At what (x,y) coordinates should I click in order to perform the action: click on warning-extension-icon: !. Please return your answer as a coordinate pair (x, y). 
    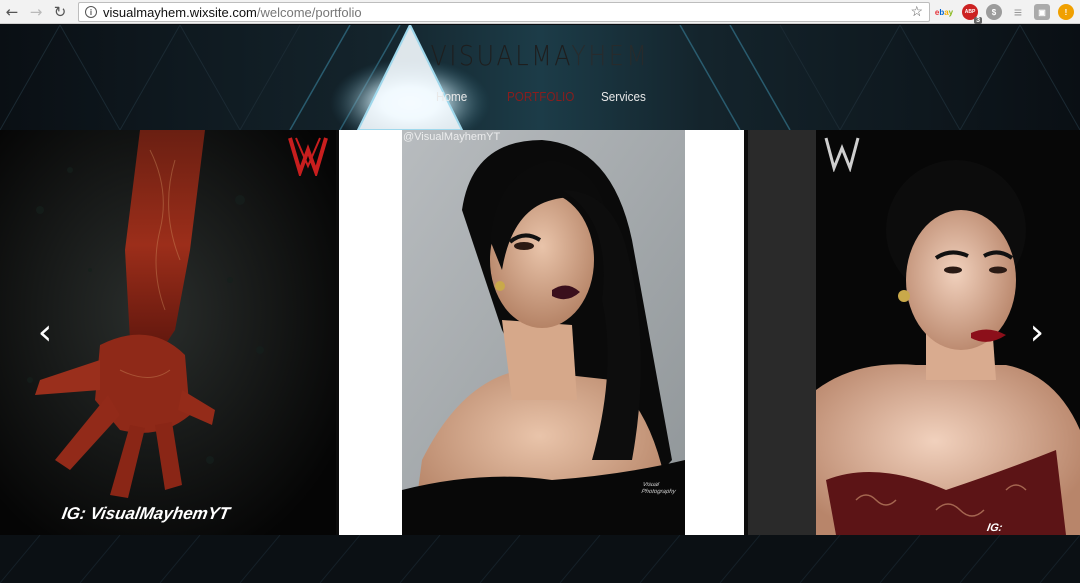
    Looking at the image, I should click on (1066, 12).